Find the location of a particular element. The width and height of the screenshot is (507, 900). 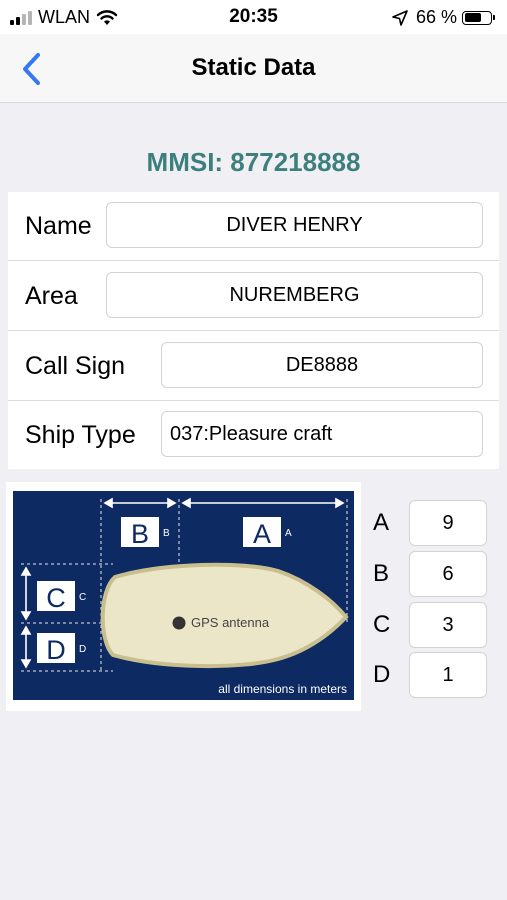

battery-cap is located at coordinates (494, 17).